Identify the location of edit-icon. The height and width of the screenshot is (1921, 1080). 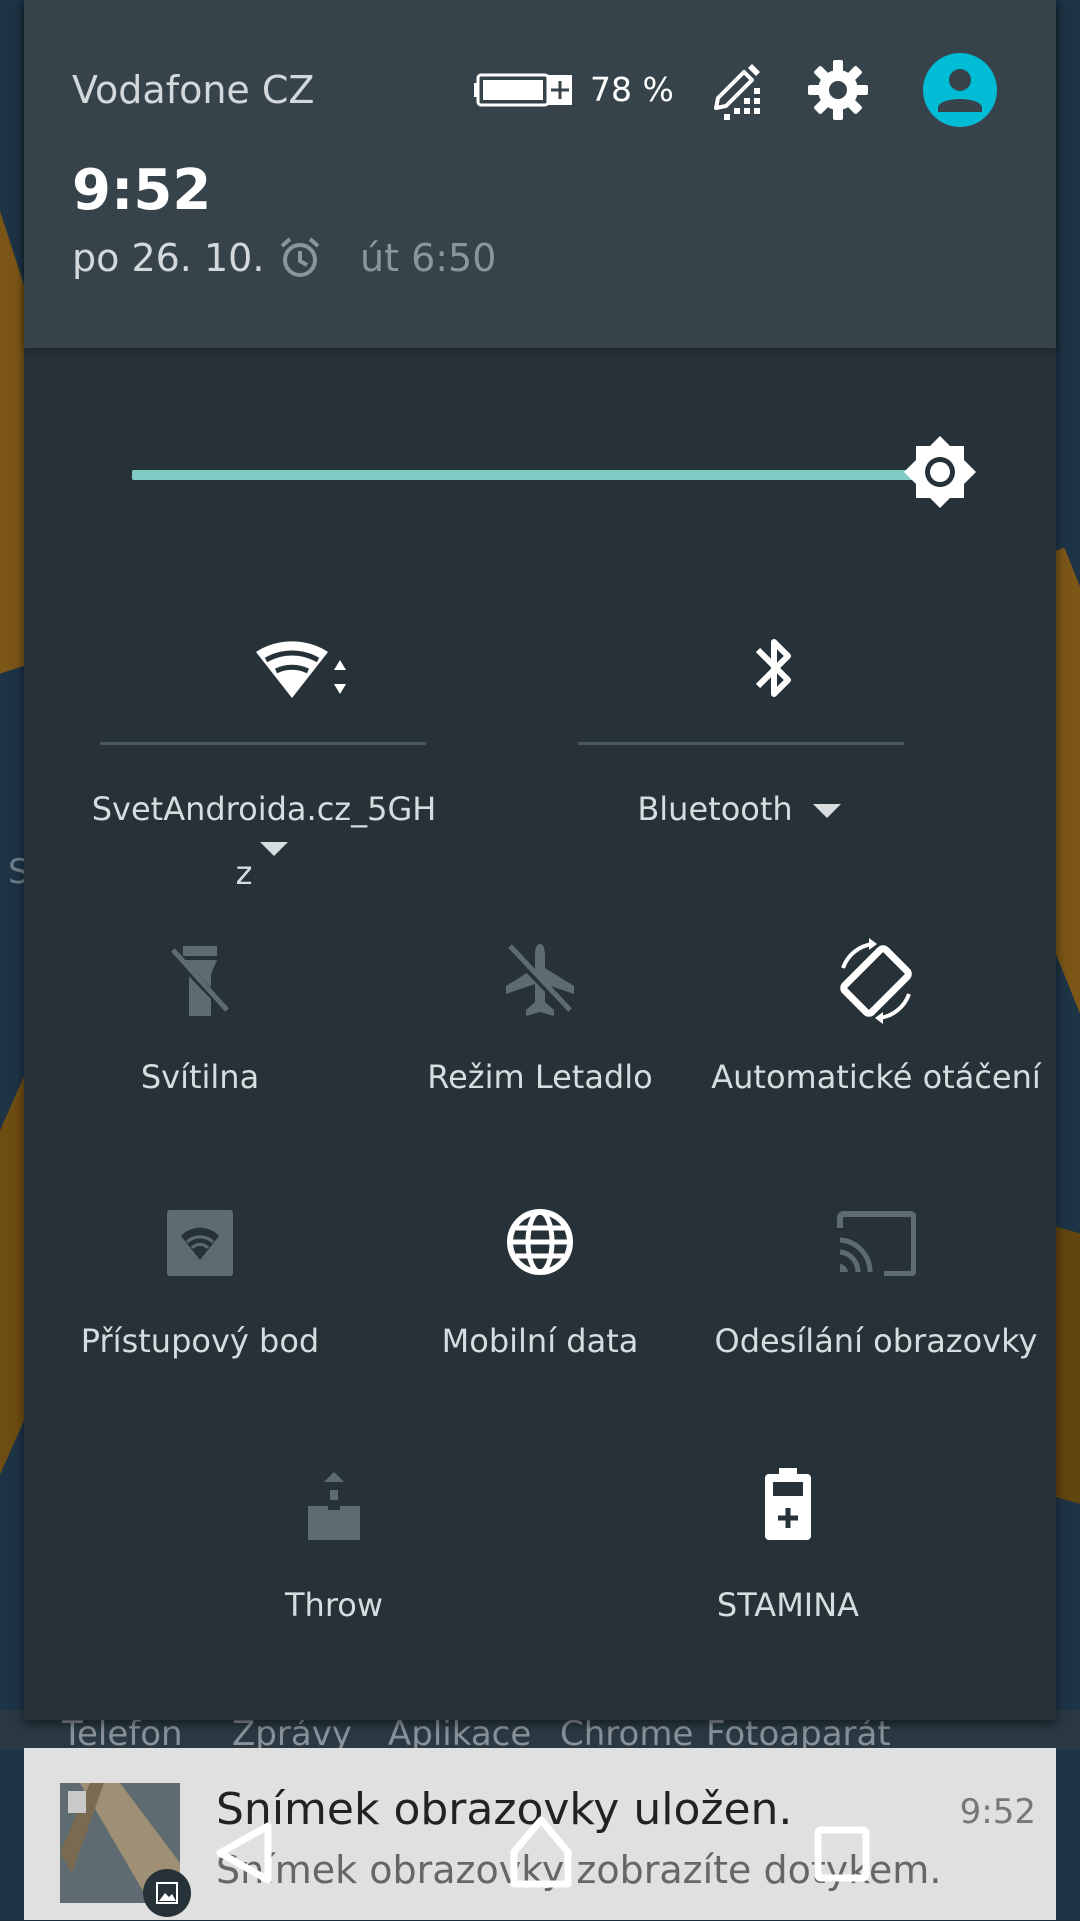
(736, 90).